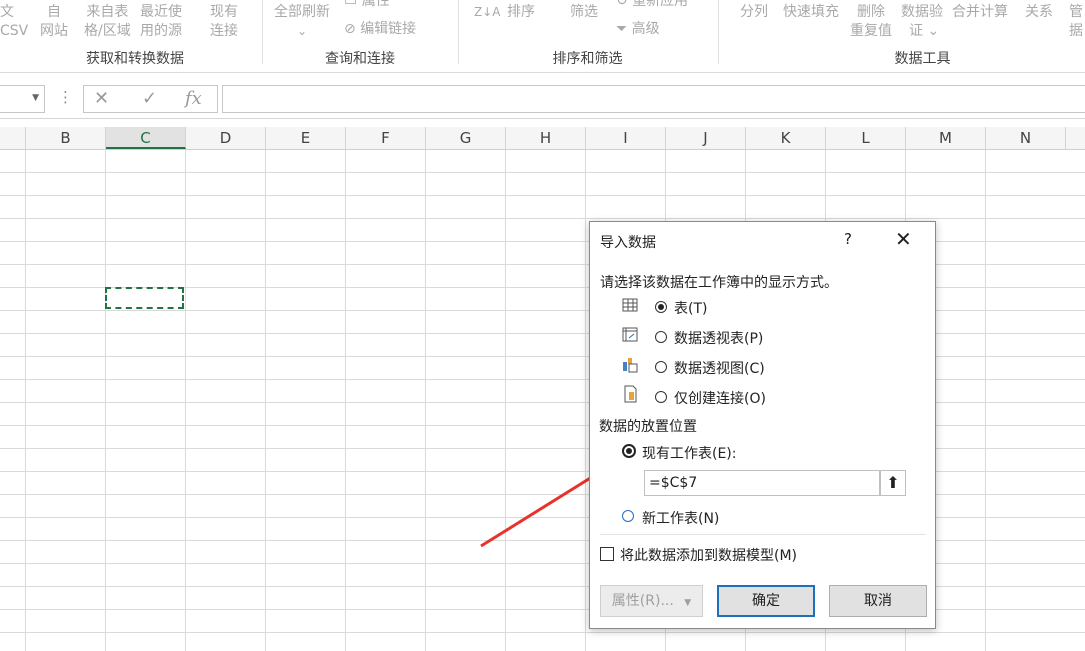 The height and width of the screenshot is (651, 1085). I want to click on radio-new-sheet, so click(628, 516).